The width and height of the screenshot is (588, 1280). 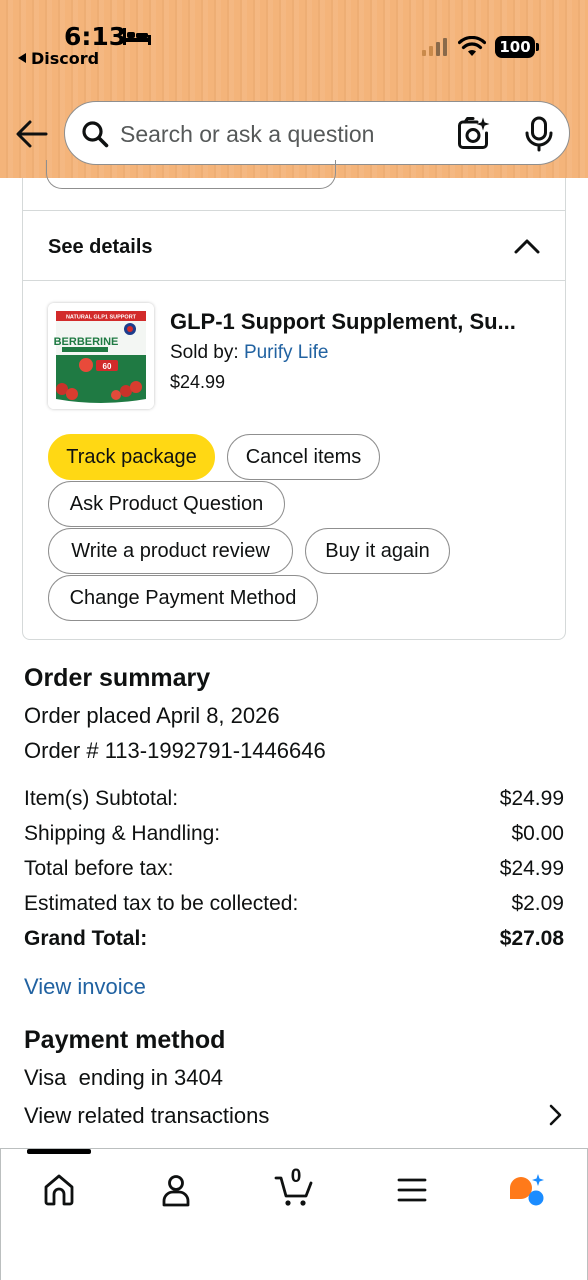 I want to click on summary-amount: $2.09, so click(x=537, y=903).